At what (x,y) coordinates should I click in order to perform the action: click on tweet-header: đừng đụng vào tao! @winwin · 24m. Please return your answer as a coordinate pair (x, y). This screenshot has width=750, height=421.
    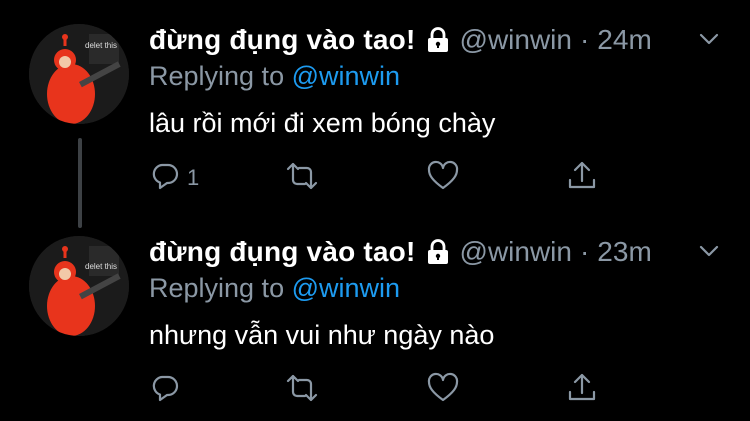
    Looking at the image, I should click on (400, 40).